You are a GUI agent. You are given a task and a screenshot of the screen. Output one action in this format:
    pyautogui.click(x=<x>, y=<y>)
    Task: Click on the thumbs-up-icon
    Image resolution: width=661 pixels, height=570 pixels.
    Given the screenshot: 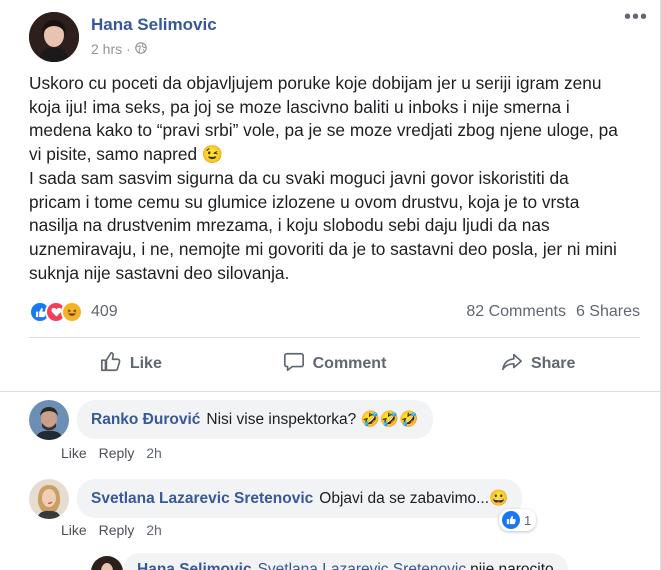 What is the action you would take?
    pyautogui.click(x=111, y=364)
    